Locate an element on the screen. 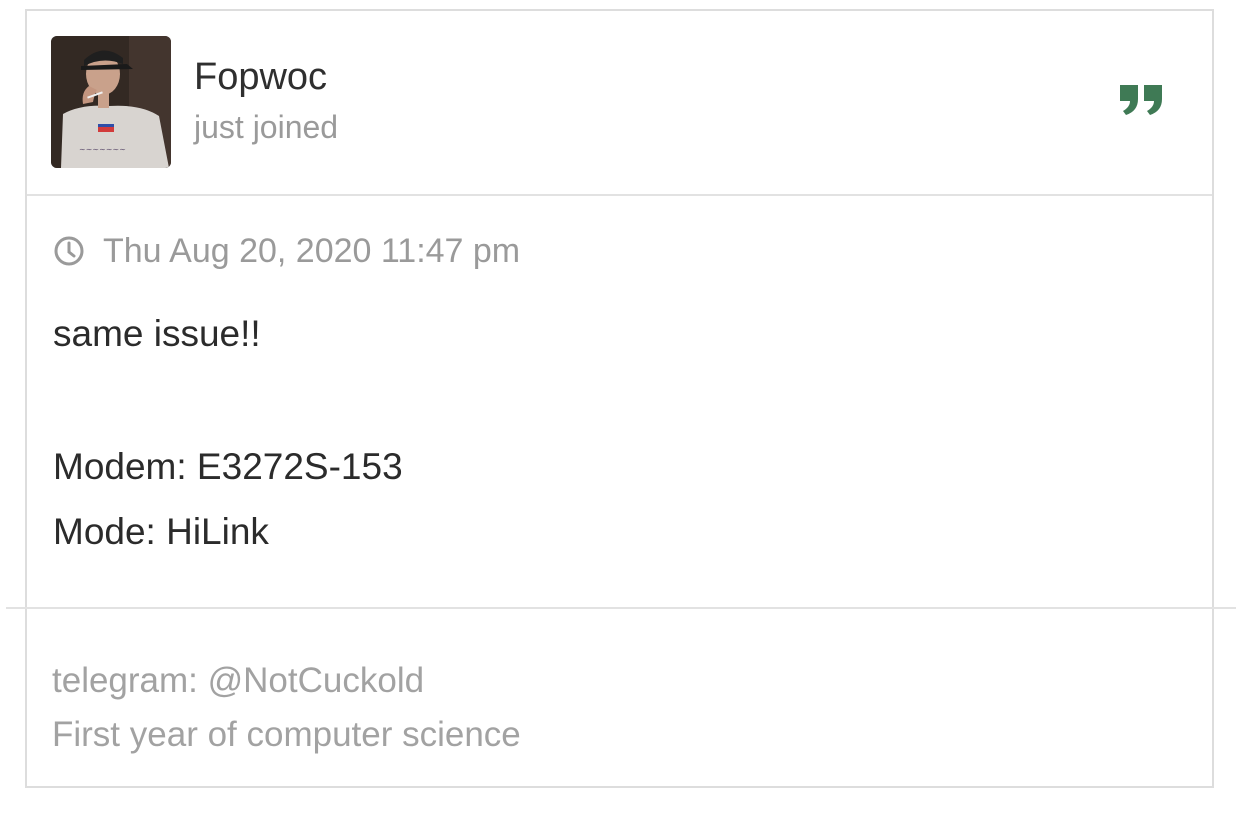  quote-icon is located at coordinates (1141, 100).